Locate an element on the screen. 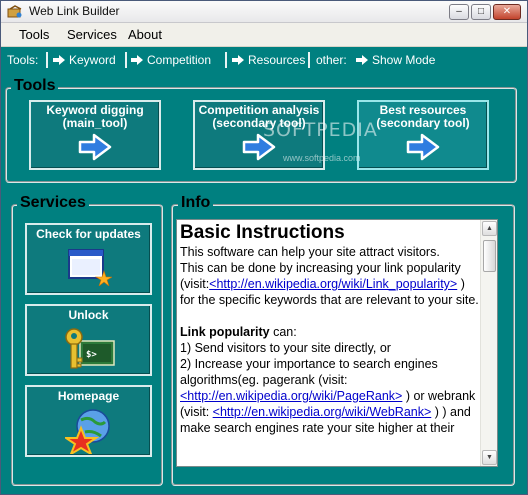  service-button-label: Check for updates is located at coordinates (88, 234).